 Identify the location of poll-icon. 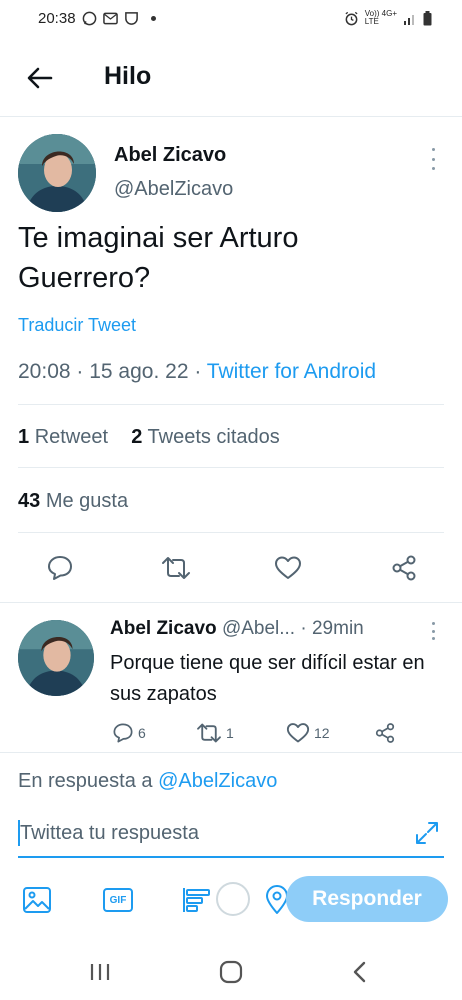
(196, 900).